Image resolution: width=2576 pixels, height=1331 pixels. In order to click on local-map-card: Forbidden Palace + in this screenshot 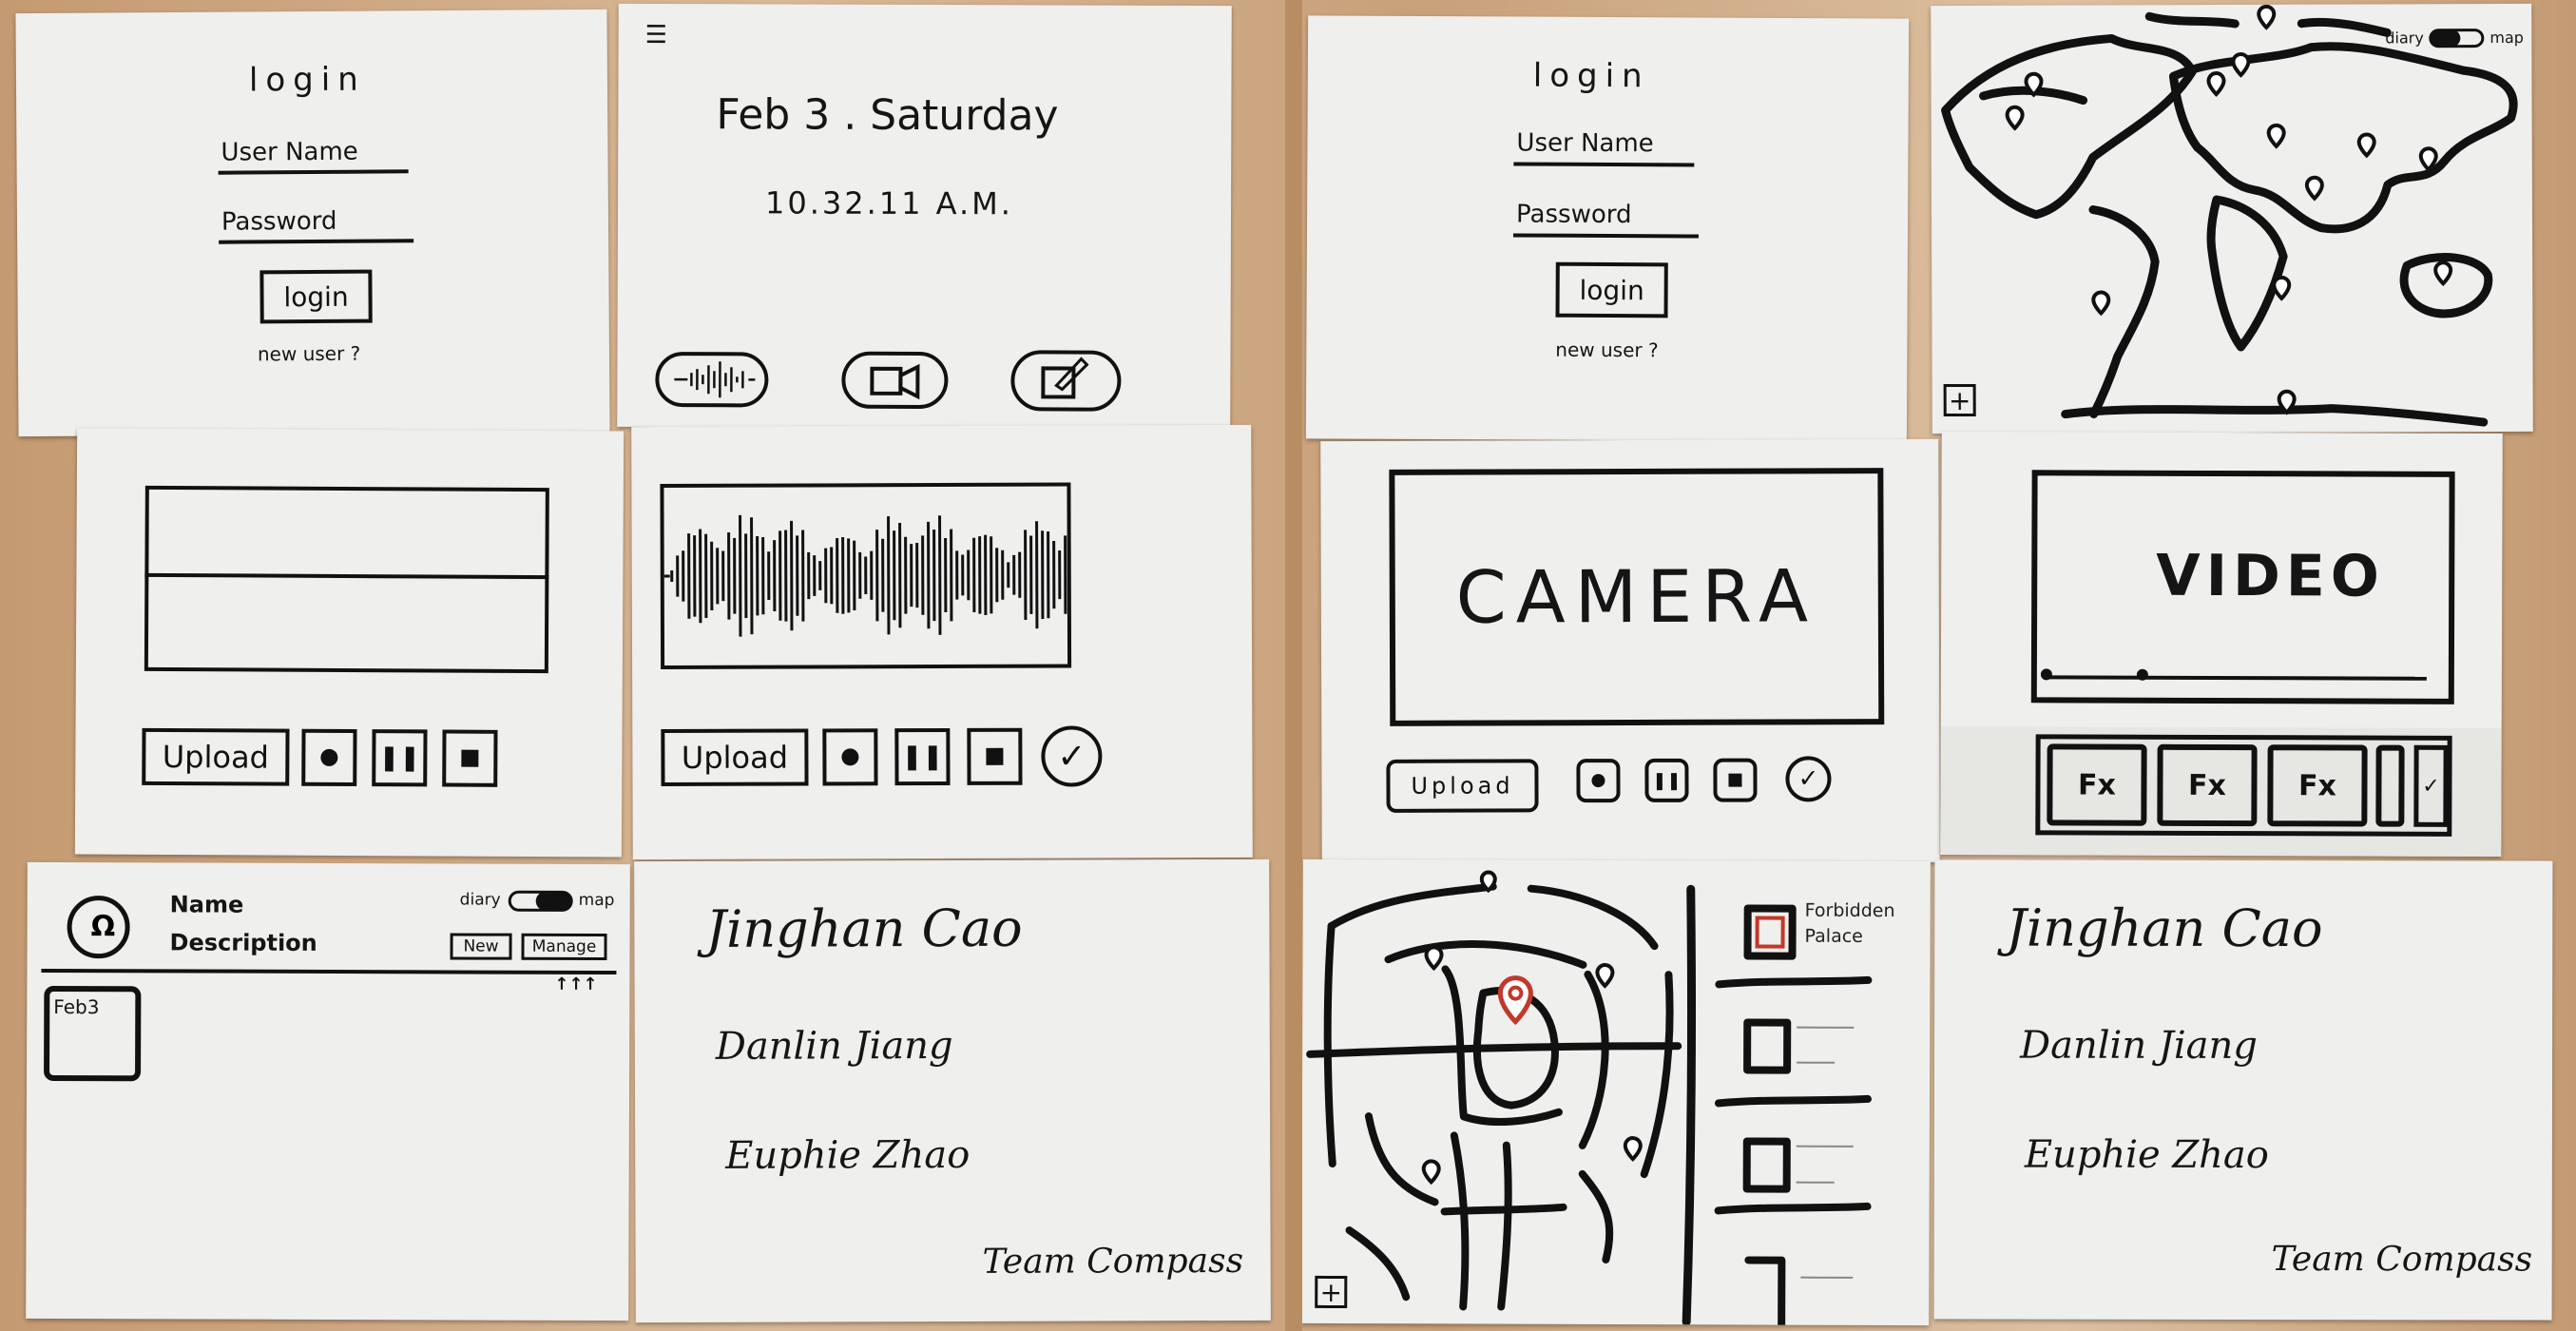, I will do `click(1616, 1092)`.